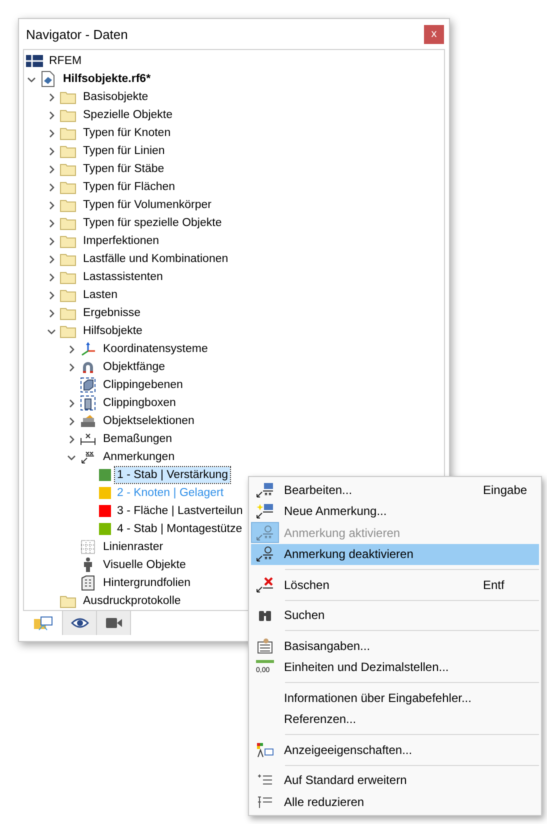 The image size is (547, 824). What do you see at coordinates (265, 802) in the screenshot?
I see `collapse-list-icon` at bounding box center [265, 802].